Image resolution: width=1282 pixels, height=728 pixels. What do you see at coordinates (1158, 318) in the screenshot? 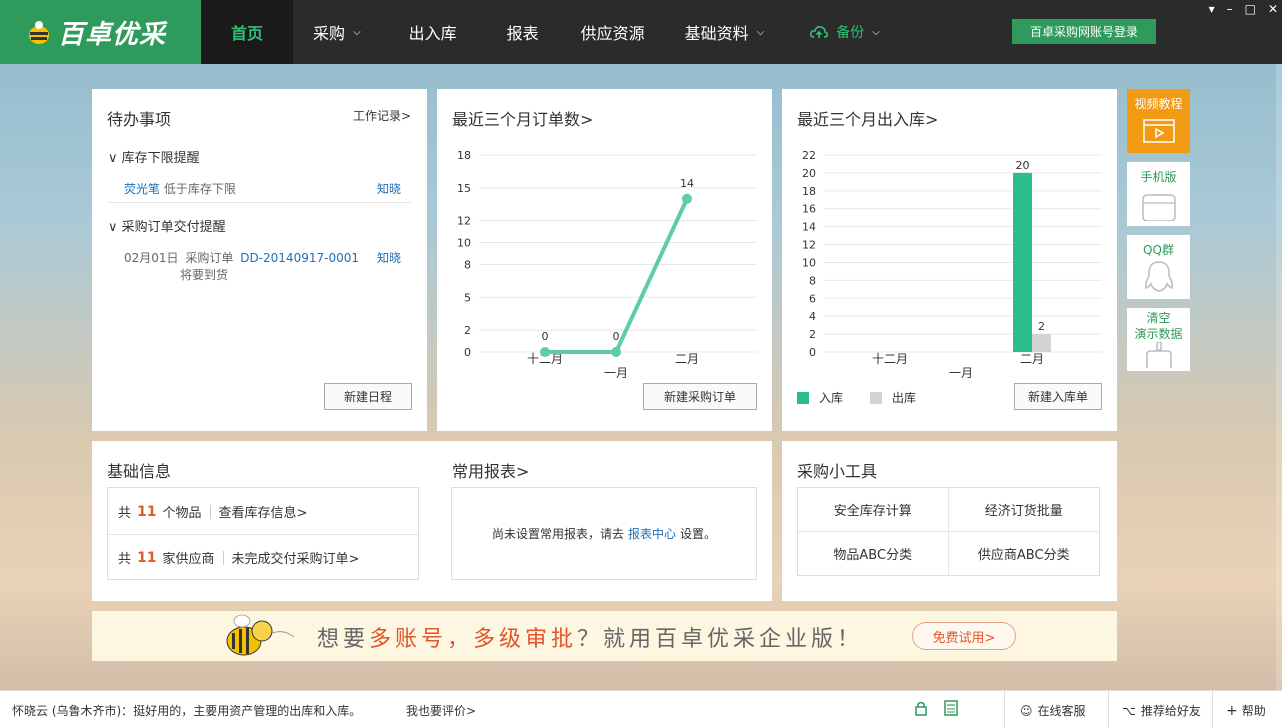
I see `clear-label-1: 清空` at bounding box center [1158, 318].